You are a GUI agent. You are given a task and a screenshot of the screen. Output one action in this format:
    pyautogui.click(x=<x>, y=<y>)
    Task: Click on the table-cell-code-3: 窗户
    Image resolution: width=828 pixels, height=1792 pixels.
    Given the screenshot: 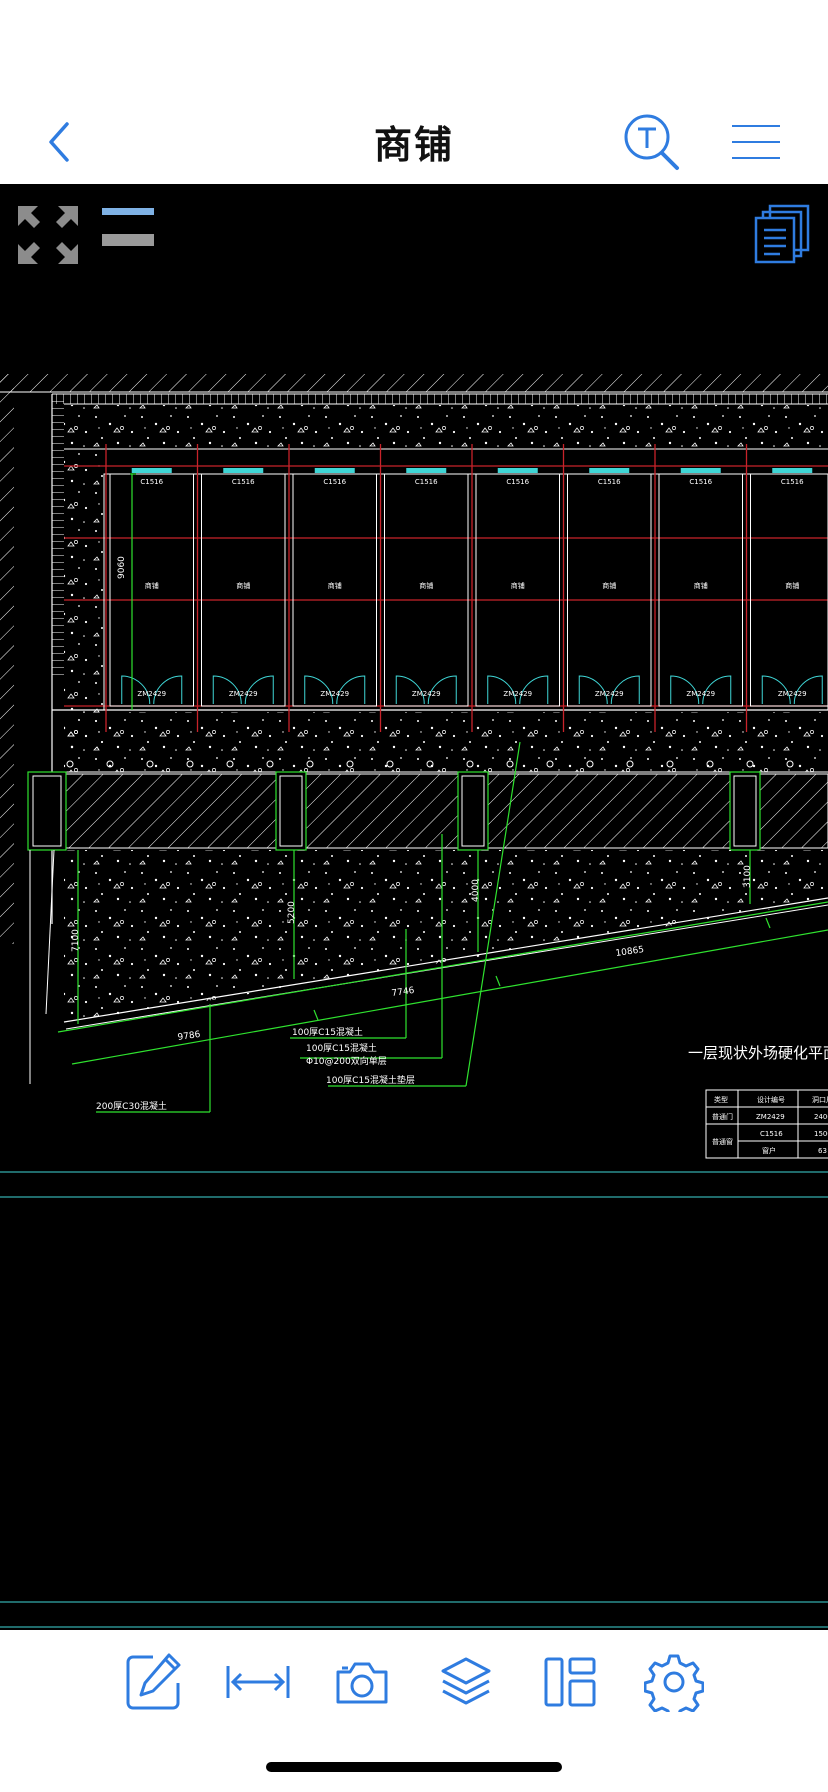 What is the action you would take?
    pyautogui.click(x=769, y=1150)
    